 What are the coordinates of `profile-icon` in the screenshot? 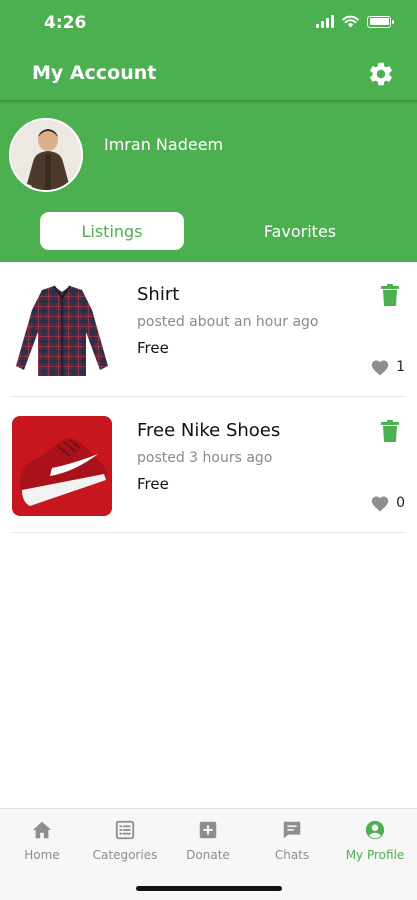 It's located at (375, 830).